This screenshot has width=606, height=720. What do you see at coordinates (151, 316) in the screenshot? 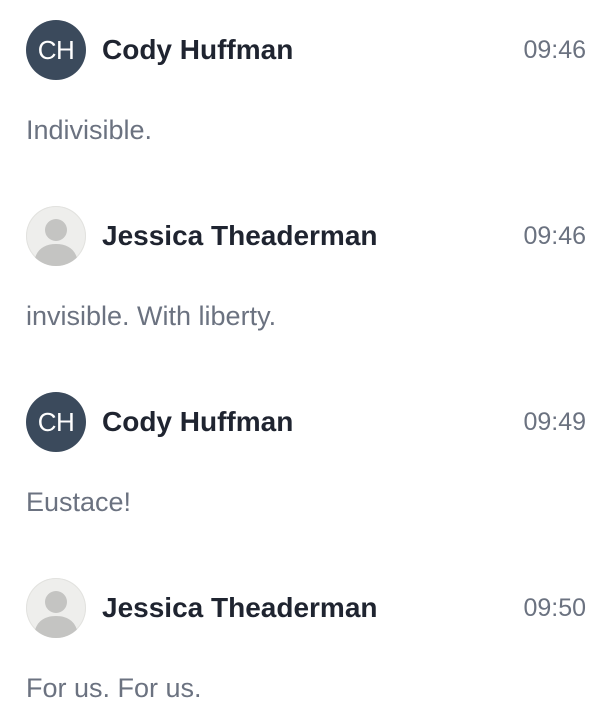
I see `message-text: invisible. With liberty.` at bounding box center [151, 316].